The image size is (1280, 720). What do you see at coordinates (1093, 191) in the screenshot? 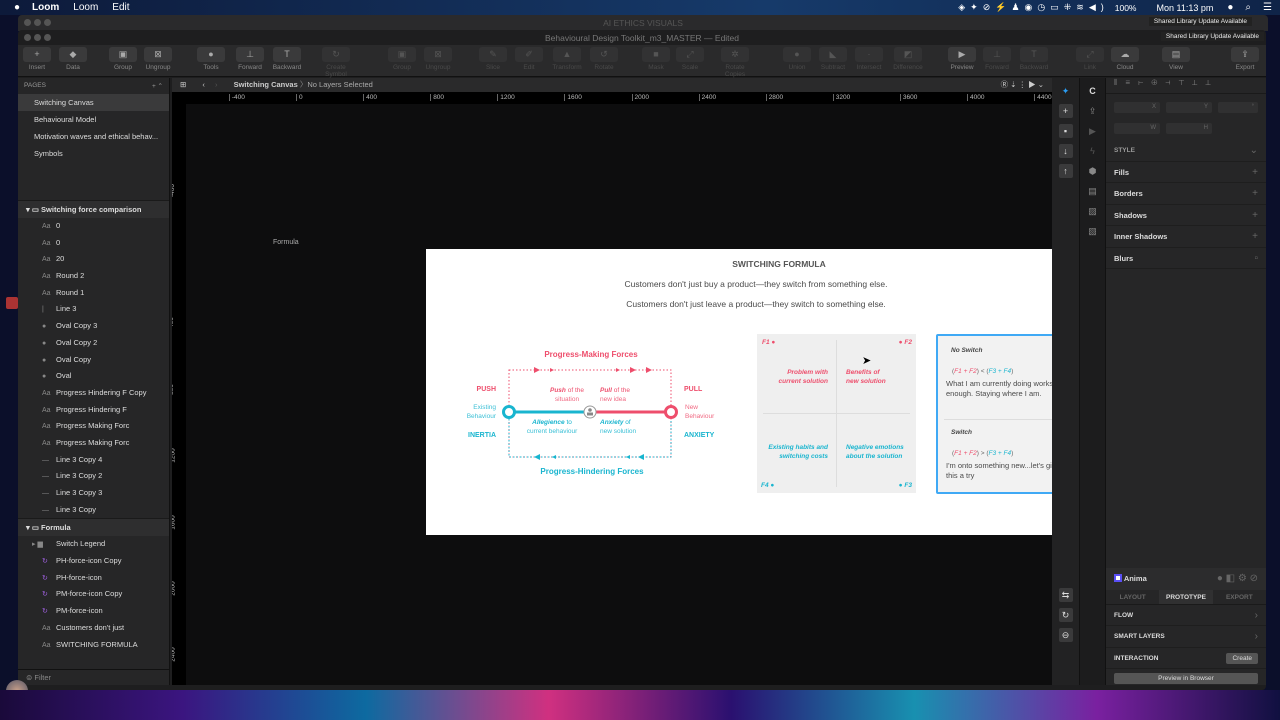
I see `layout-icon: ▤` at bounding box center [1093, 191].